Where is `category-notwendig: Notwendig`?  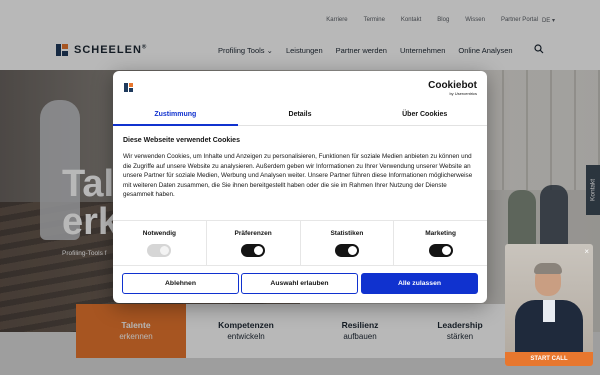 category-notwendig: Notwendig is located at coordinates (160, 243).